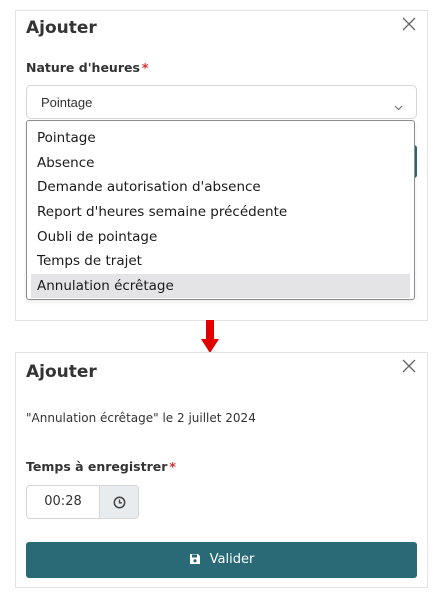 Image resolution: width=437 pixels, height=597 pixels. What do you see at coordinates (194, 559) in the screenshot?
I see `save-icon` at bounding box center [194, 559].